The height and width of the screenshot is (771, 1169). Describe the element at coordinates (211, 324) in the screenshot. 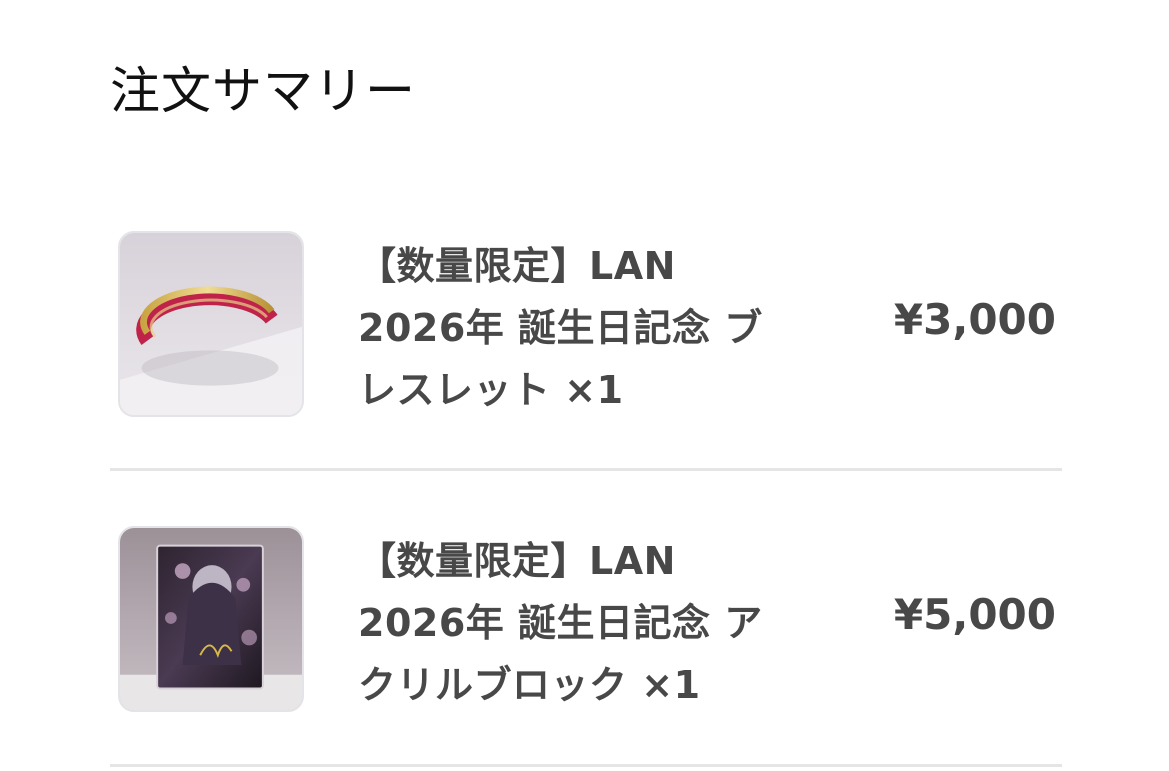

I see `bracelet-image` at that location.